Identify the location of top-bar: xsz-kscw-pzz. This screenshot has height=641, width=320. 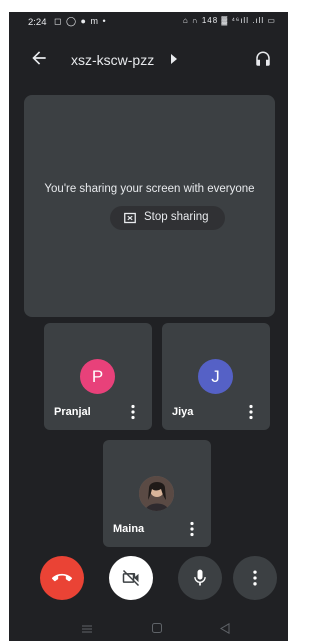
(148, 59).